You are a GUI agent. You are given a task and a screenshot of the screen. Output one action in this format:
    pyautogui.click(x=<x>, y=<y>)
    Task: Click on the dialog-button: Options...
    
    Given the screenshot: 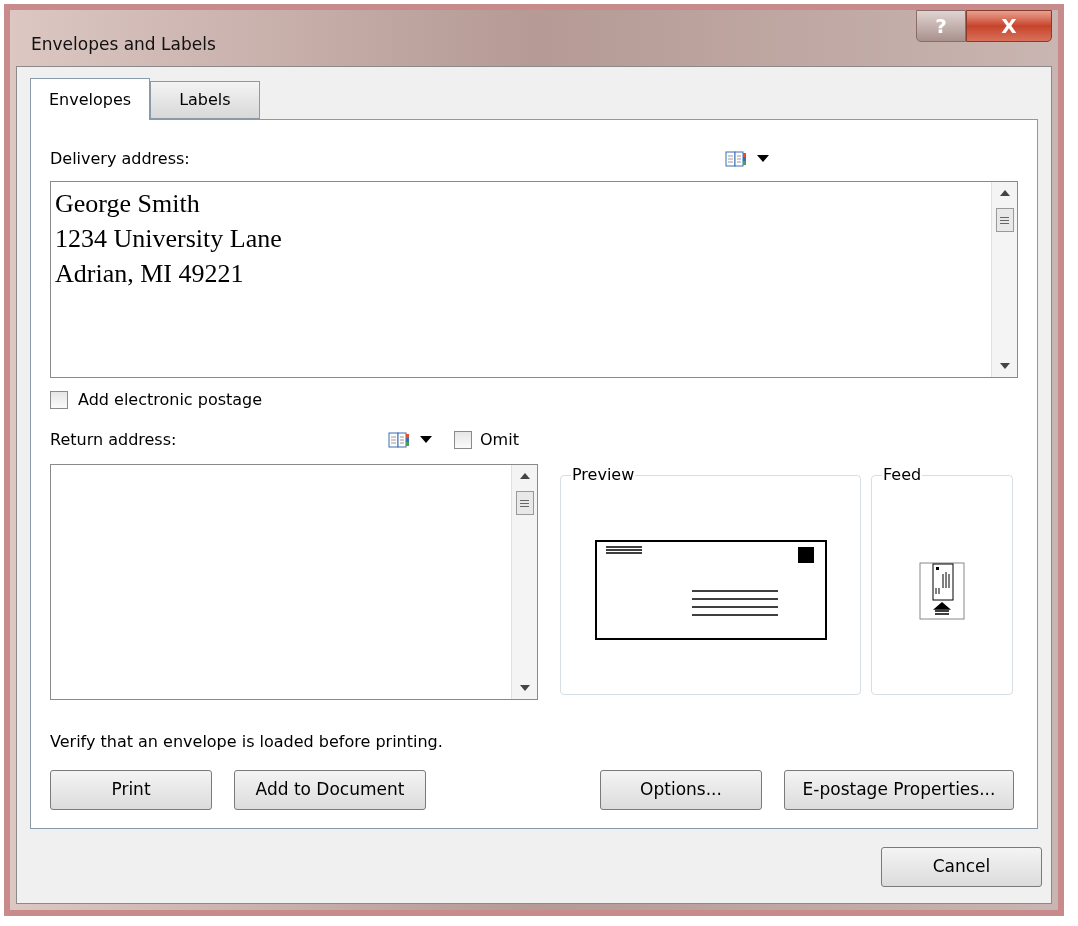 What is the action you would take?
    pyautogui.click(x=681, y=790)
    